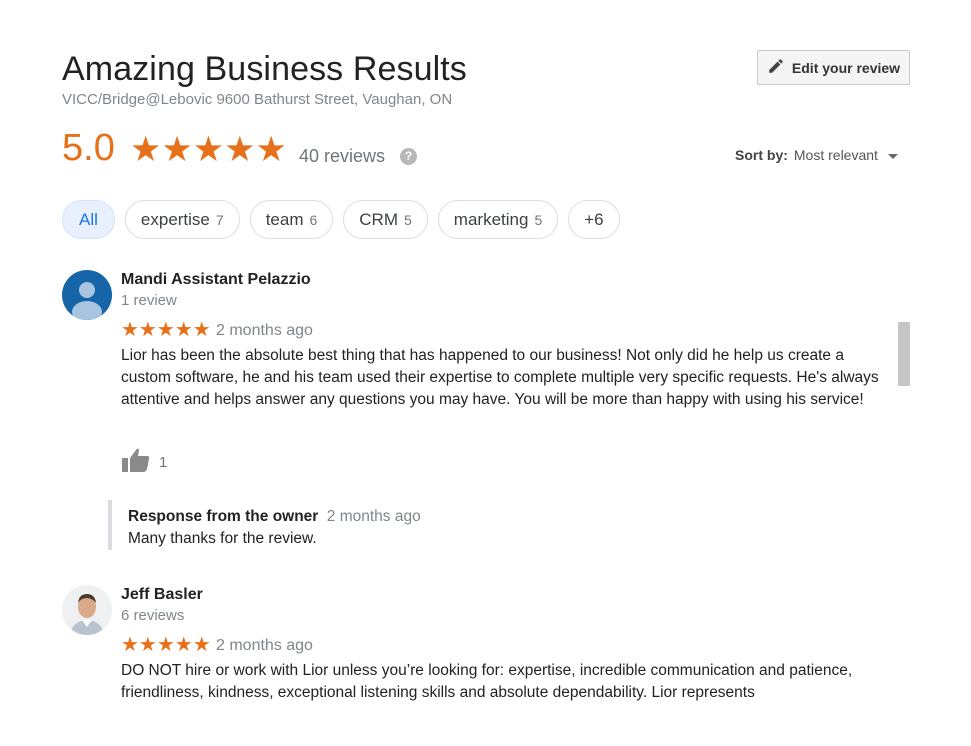  I want to click on chip-marketing: marketing 5, so click(498, 219).